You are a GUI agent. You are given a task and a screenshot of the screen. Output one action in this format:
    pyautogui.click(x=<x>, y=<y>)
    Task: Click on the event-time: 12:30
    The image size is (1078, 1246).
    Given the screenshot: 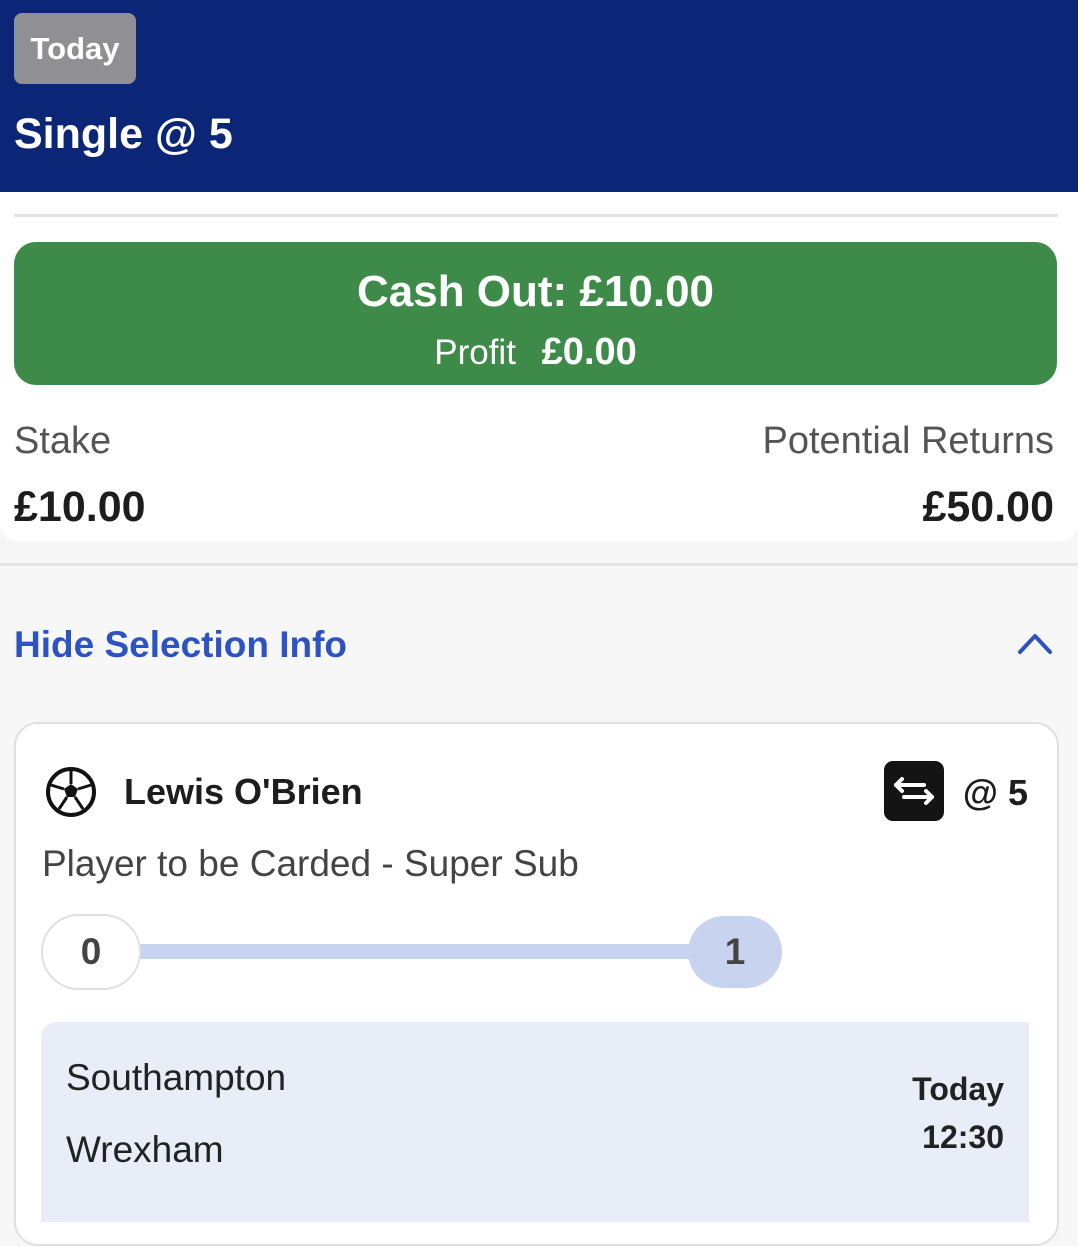 What is the action you would take?
    pyautogui.click(x=963, y=1137)
    